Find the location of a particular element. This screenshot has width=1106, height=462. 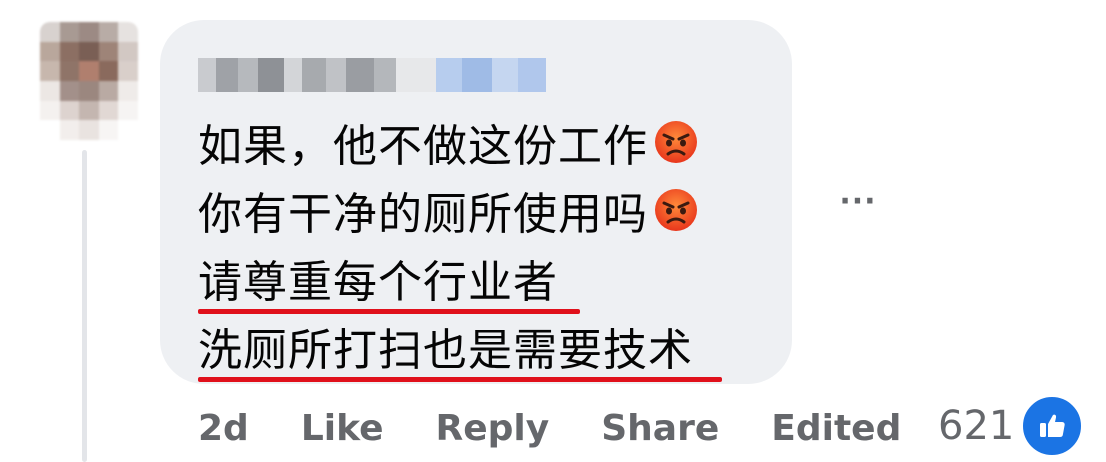

author-name-redacted is located at coordinates (373, 75).